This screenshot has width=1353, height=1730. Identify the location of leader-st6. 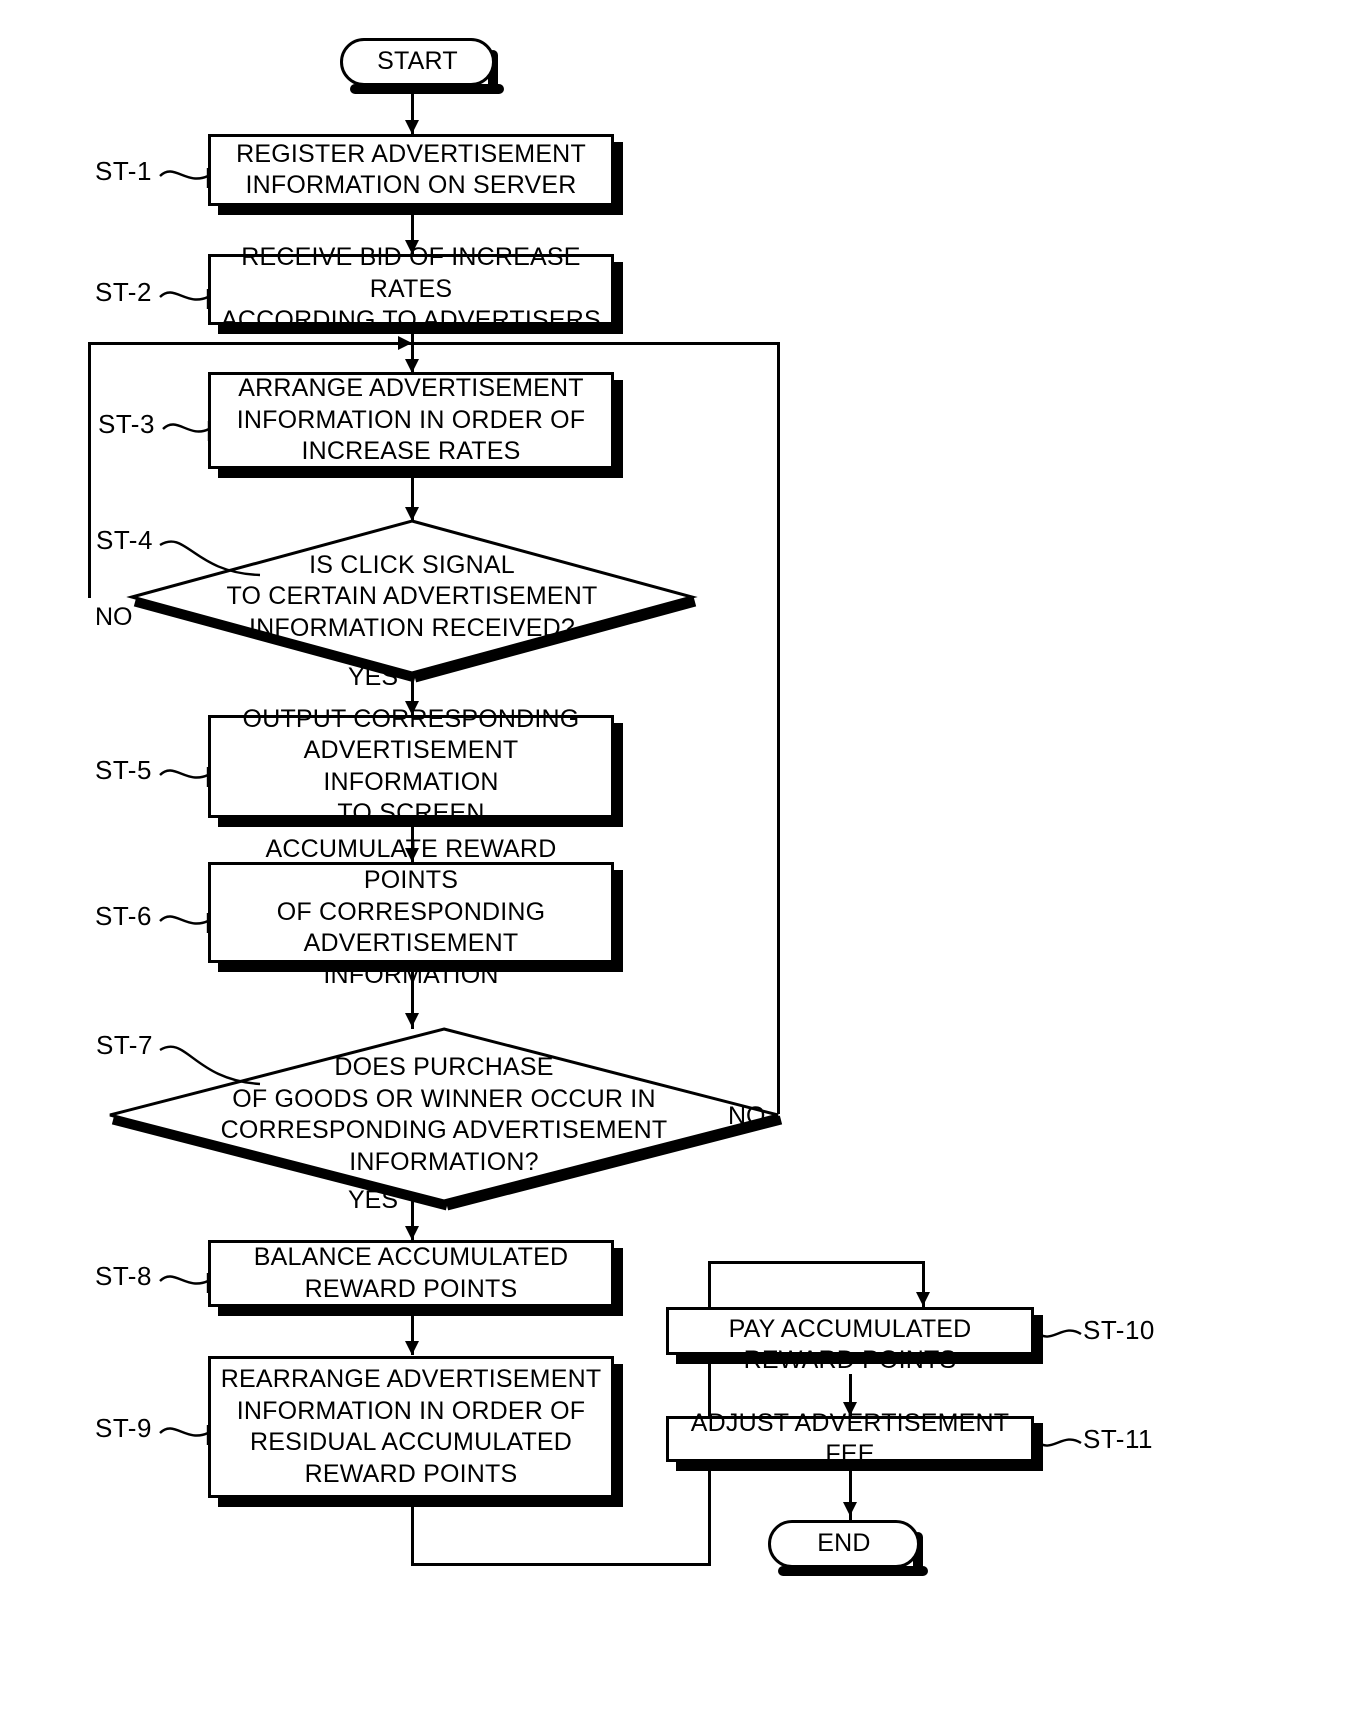
(184, 923).